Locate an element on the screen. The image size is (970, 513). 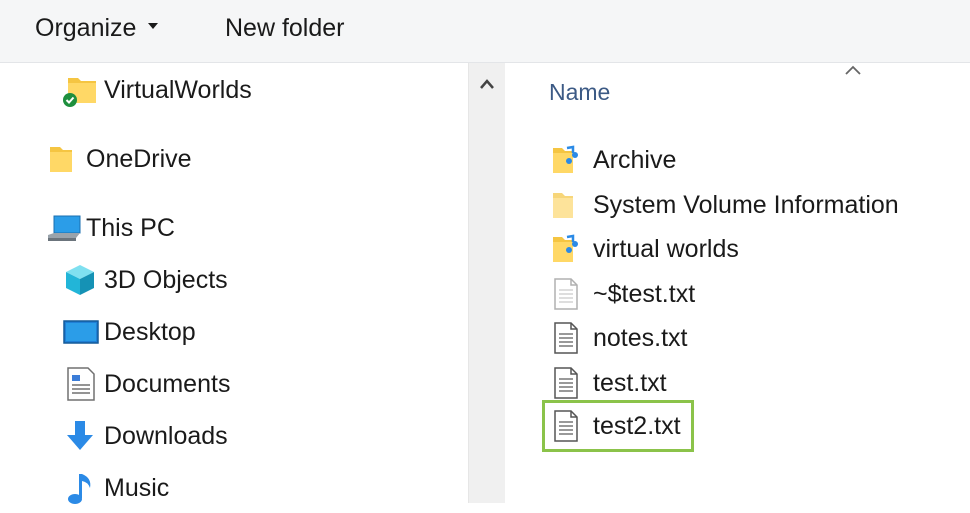
nav-item-label: 3D Objects is located at coordinates (166, 279).